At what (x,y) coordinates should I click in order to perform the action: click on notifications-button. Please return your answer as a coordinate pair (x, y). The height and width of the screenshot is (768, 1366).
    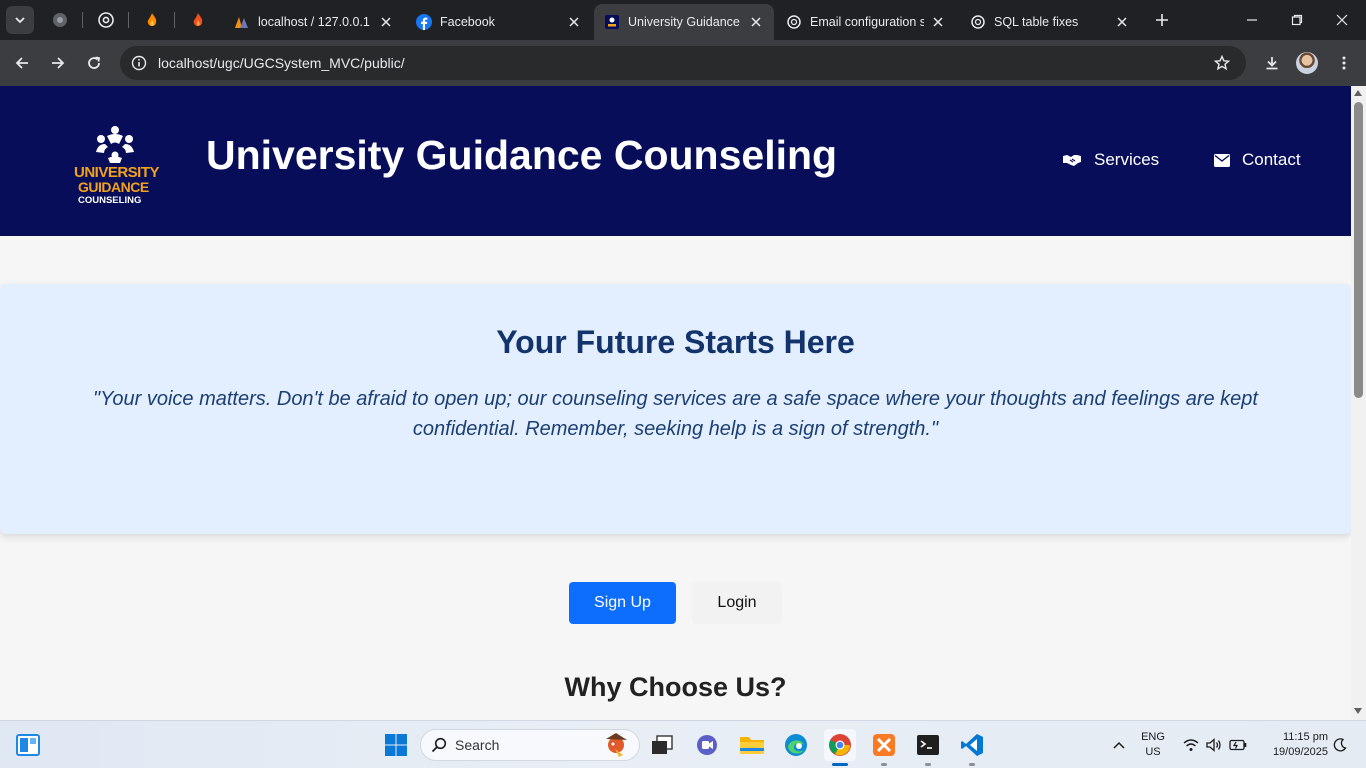
    Looking at the image, I should click on (1340, 745).